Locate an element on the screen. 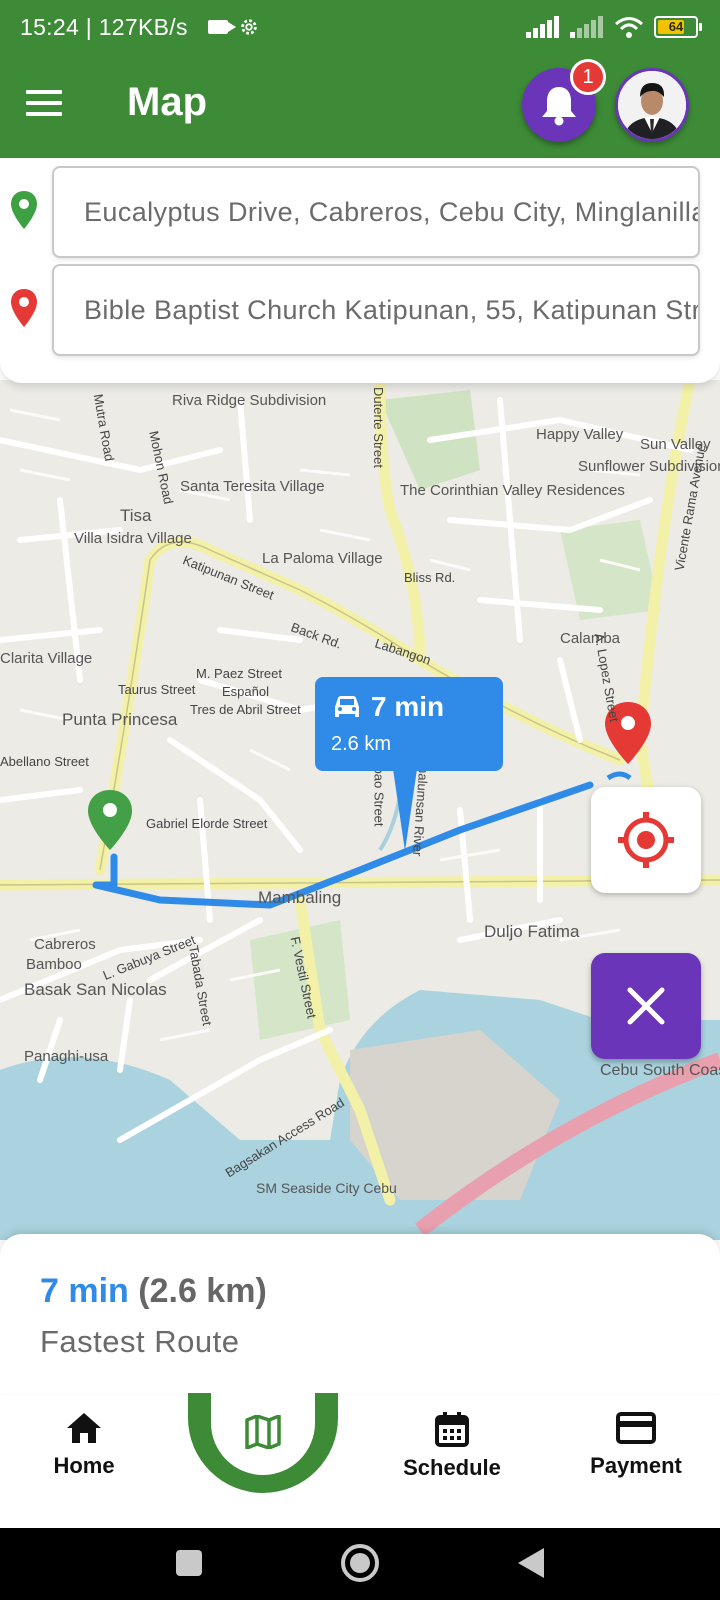 The width and height of the screenshot is (720, 1600). notification-badge: 1 is located at coordinates (588, 77).